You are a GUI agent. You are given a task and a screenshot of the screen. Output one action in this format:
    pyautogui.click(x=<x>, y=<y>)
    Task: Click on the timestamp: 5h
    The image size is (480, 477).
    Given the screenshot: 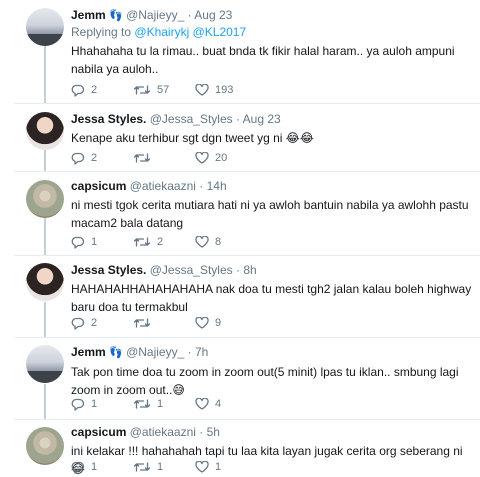 What is the action you would take?
    pyautogui.click(x=213, y=432)
    